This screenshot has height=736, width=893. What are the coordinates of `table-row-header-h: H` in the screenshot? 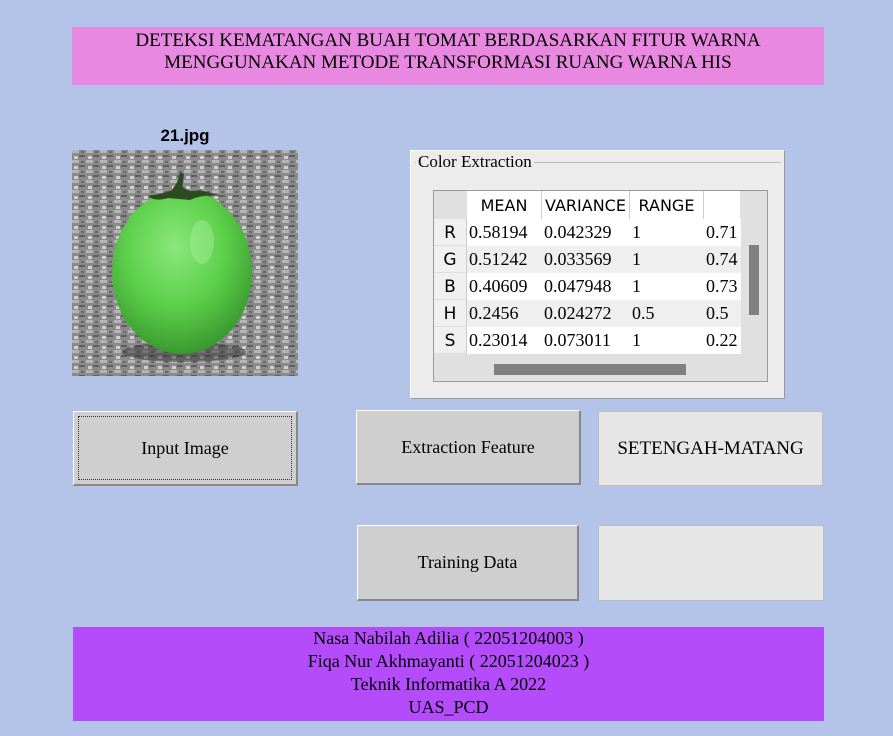 It's located at (450, 313).